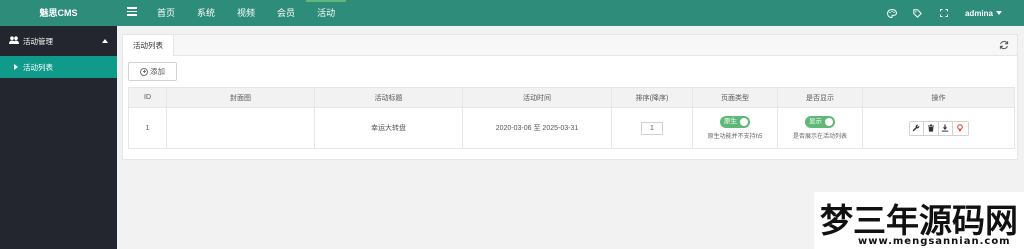 Image resolution: width=1024 pixels, height=249 pixels. What do you see at coordinates (148, 45) in the screenshot?
I see `tab-activity-list: 活动列表` at bounding box center [148, 45].